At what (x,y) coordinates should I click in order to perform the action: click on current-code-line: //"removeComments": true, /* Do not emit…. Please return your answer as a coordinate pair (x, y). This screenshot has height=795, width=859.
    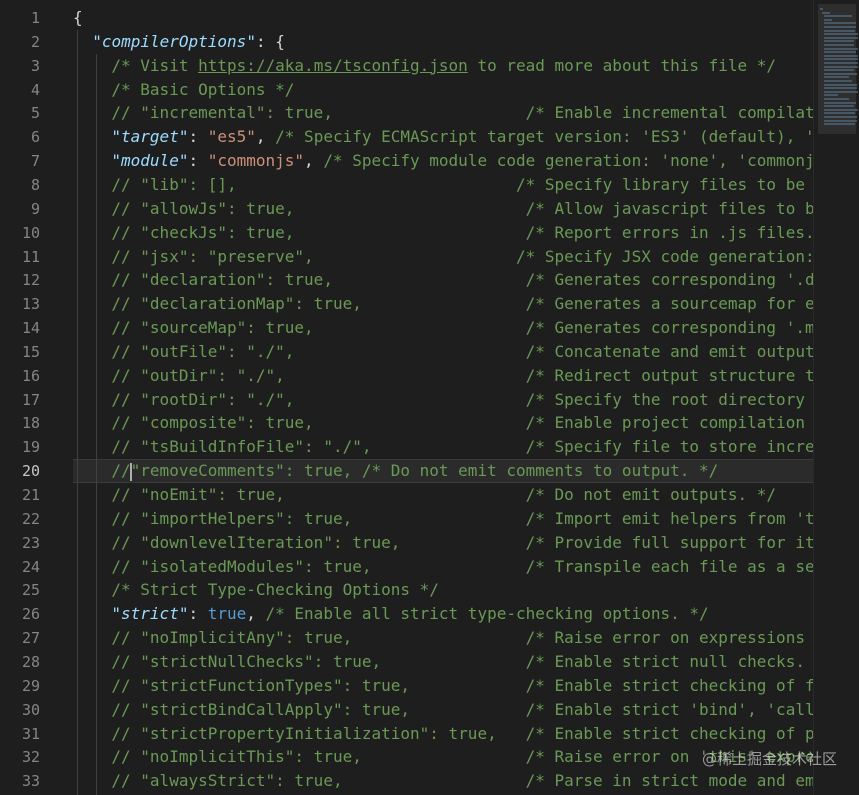
    Looking at the image, I should click on (443, 471).